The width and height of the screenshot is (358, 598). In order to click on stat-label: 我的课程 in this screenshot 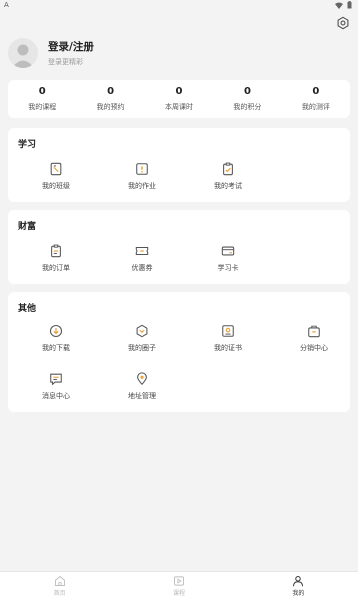, I will do `click(42, 107)`.